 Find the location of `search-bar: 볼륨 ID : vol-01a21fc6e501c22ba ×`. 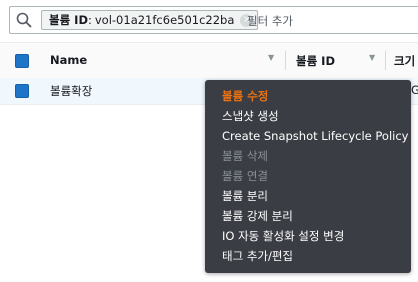

search-bar: 볼륨 ID : vol-01a21fc6e501c22ba × is located at coordinates (213, 20).